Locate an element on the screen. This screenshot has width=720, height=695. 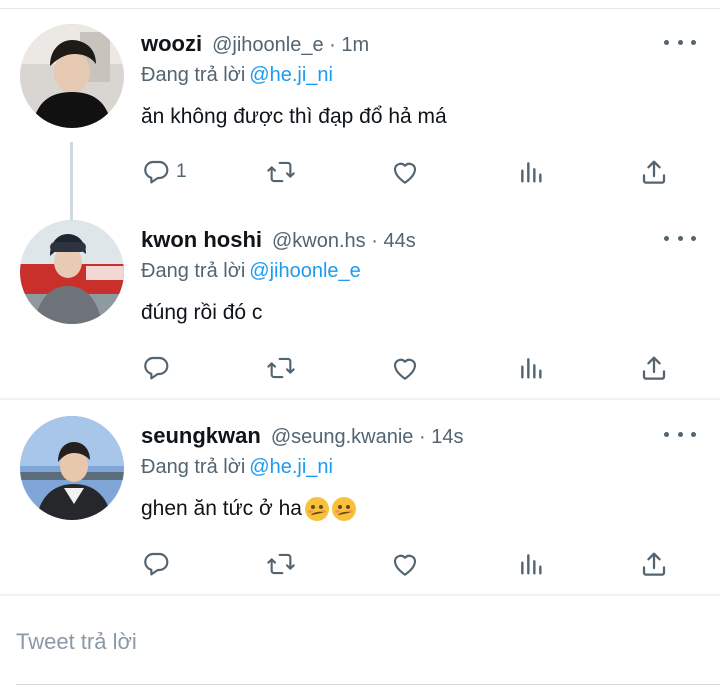
tweet-header: seungkwan @seung.kwanie · 14s is located at coordinates (302, 437).